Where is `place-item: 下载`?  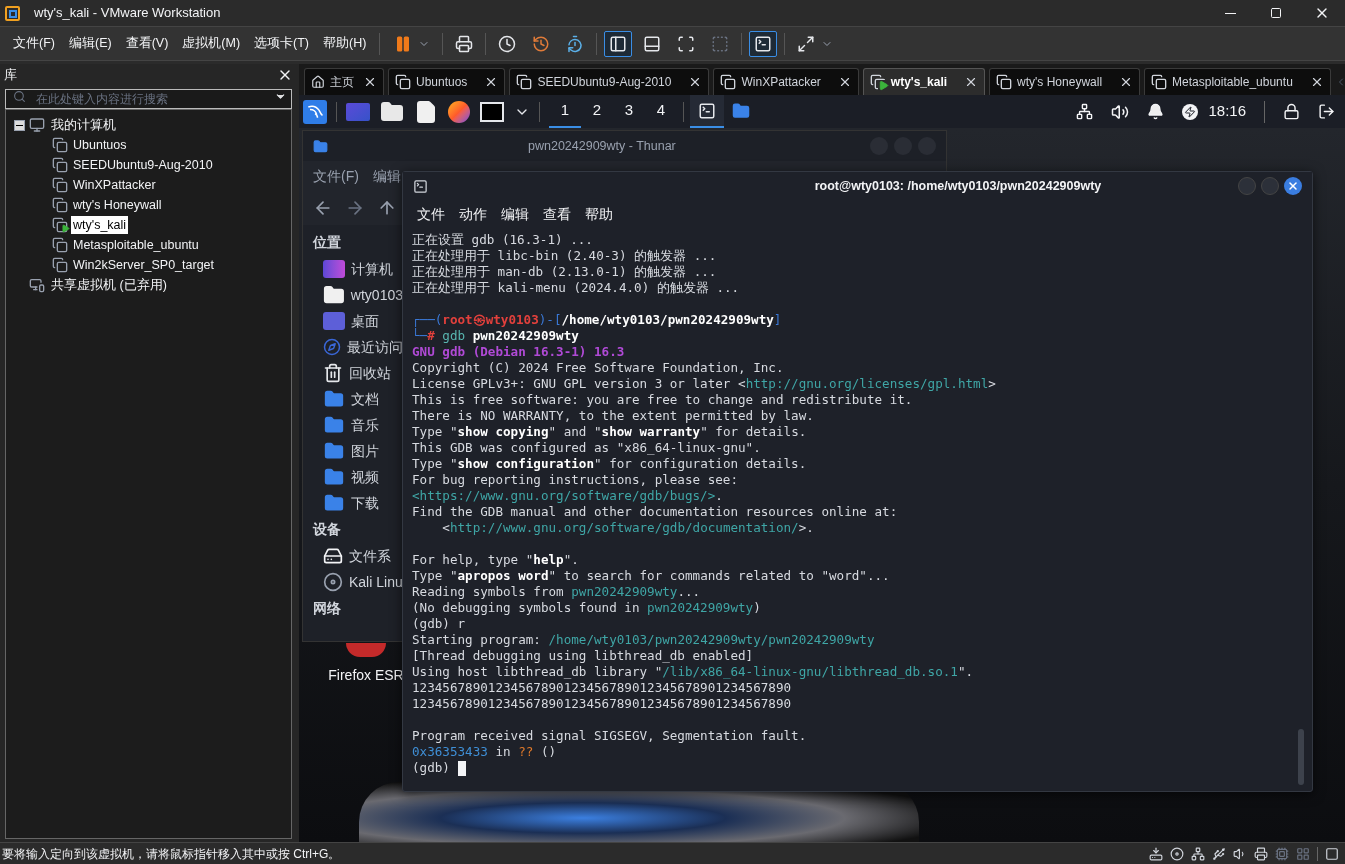
place-item: 下载 is located at coordinates (365, 503).